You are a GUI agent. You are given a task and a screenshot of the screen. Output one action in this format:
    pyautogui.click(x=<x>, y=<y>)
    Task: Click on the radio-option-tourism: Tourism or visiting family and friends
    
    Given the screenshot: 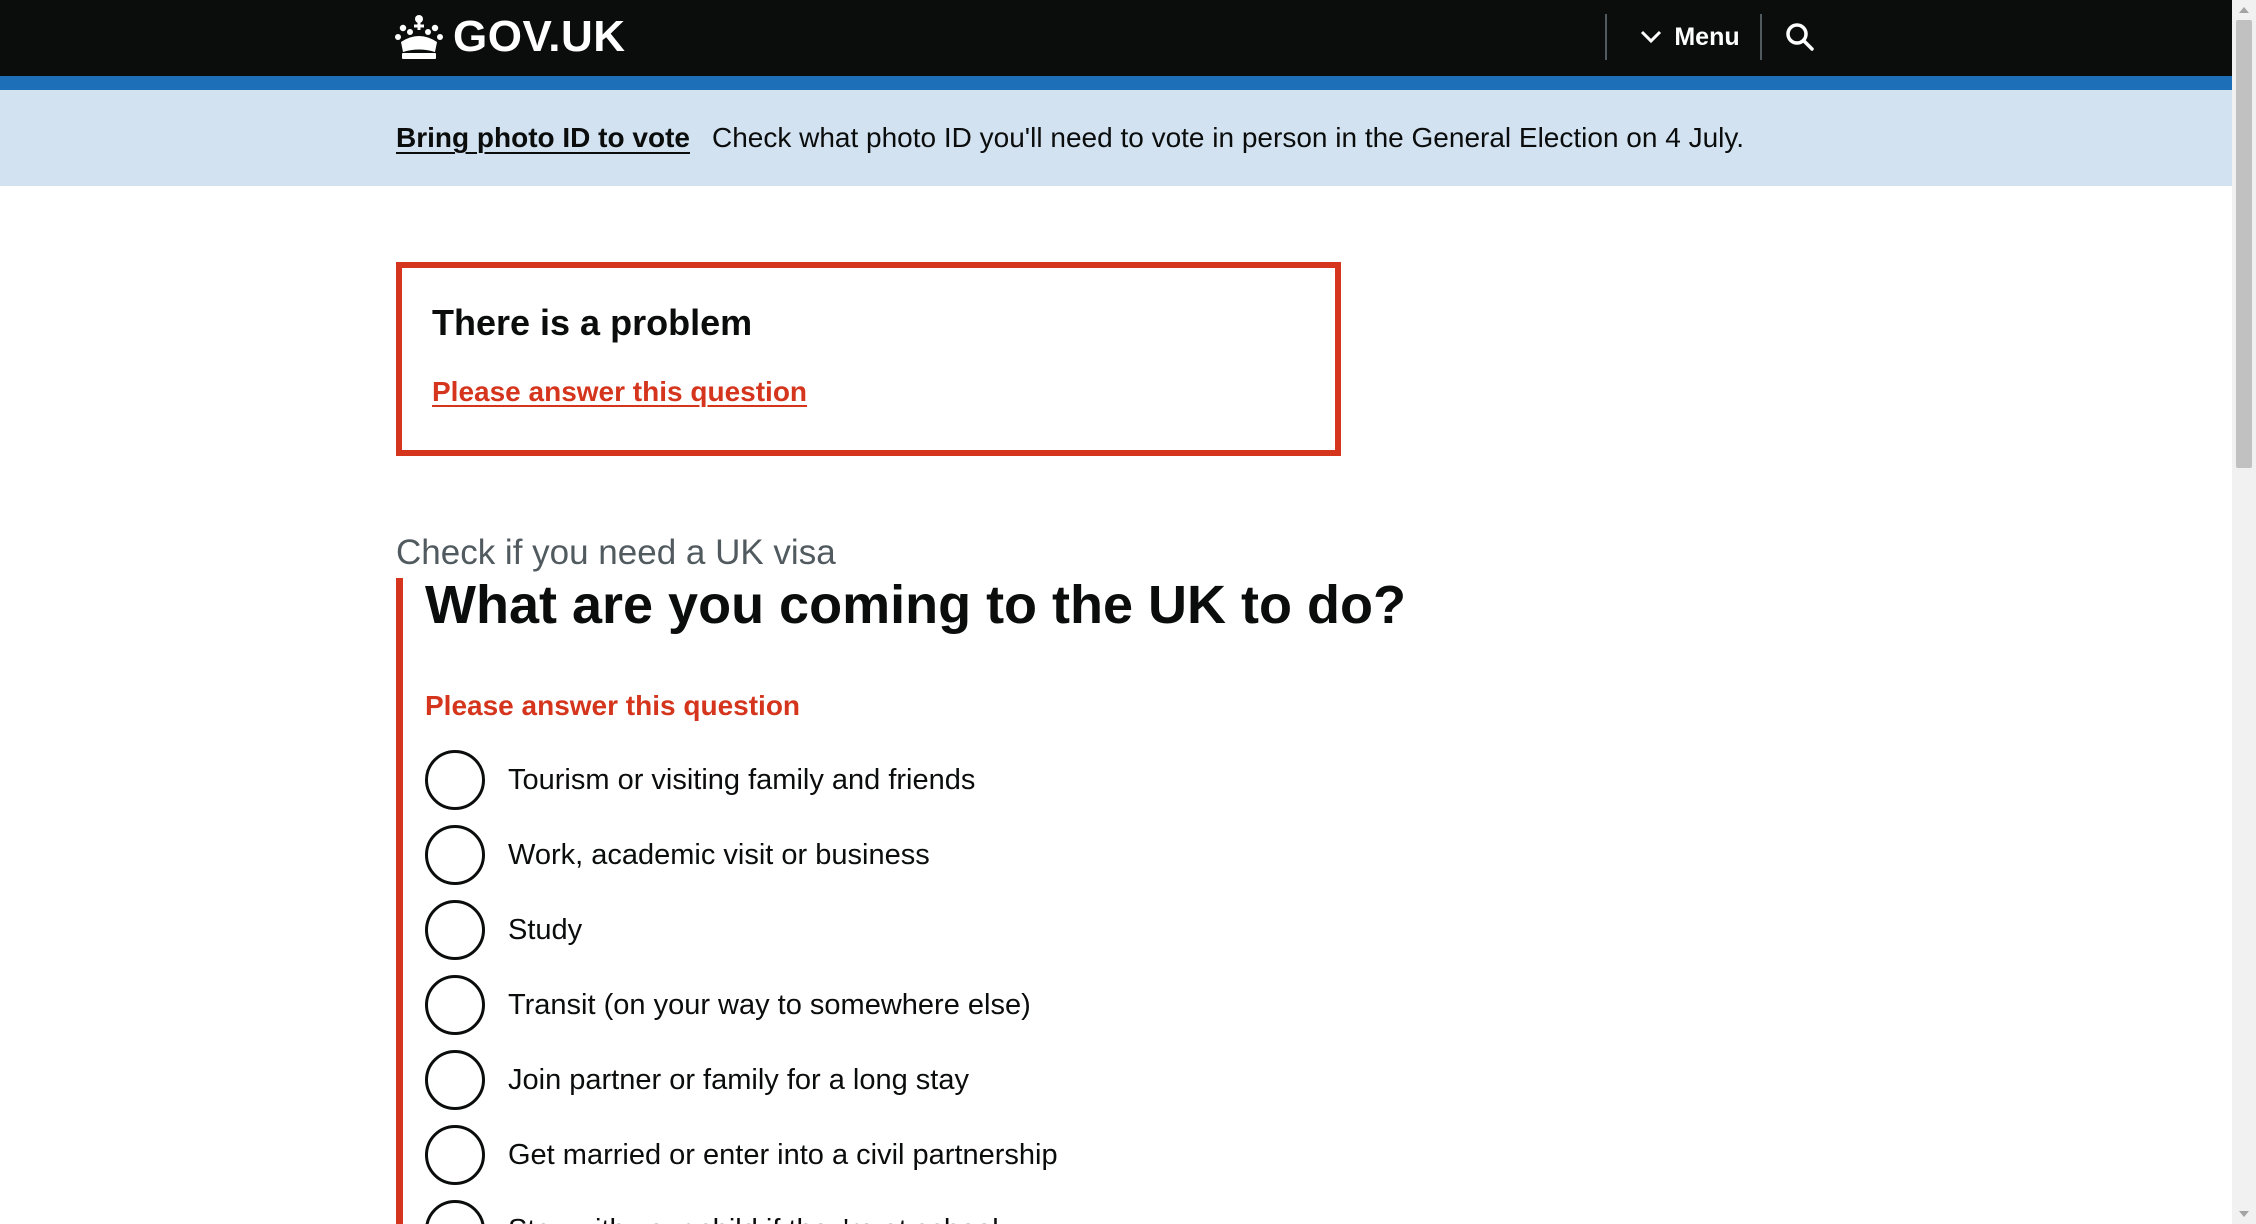 What is the action you would take?
    pyautogui.click(x=700, y=780)
    